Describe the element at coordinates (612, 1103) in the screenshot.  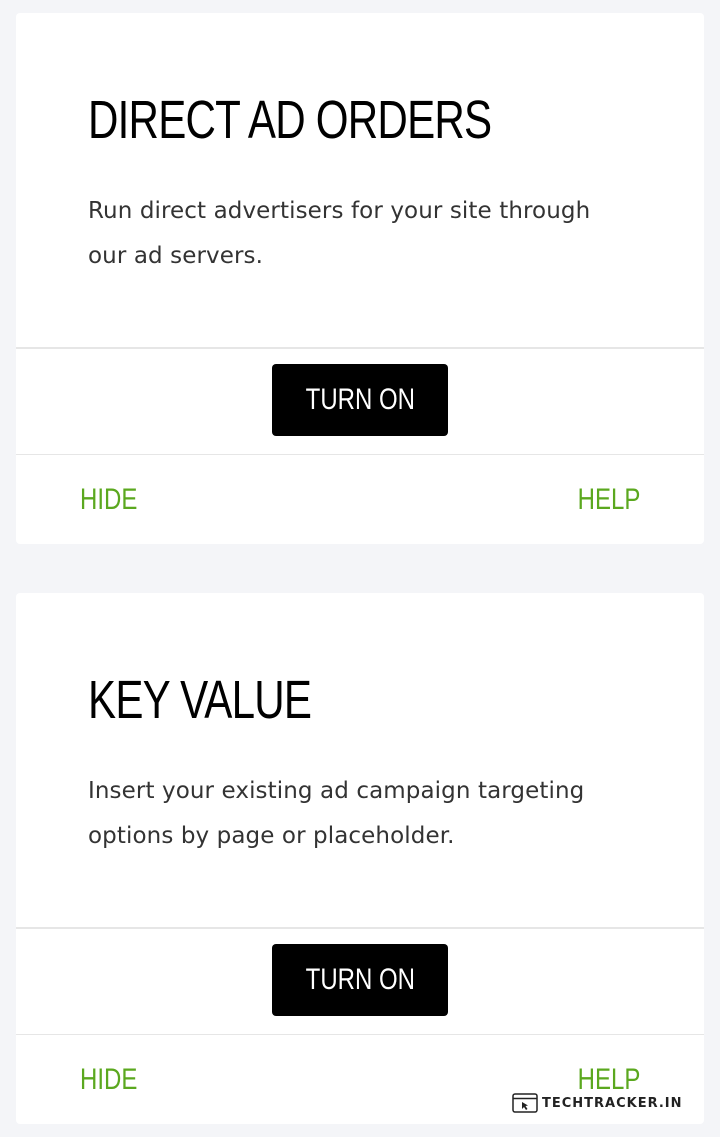
I see `watermark-text: TECHTRACKER.IN` at that location.